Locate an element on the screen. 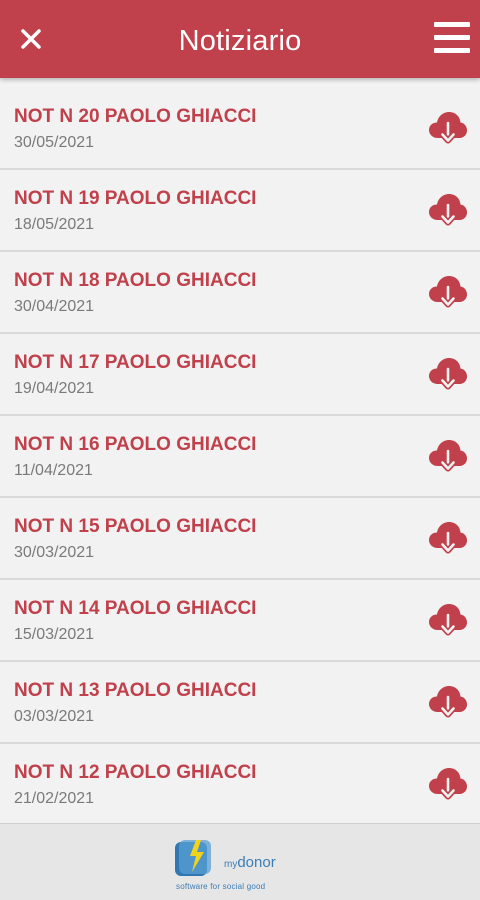  item-title: NOT N 20 PAOLO GHIACCI is located at coordinates (135, 116).